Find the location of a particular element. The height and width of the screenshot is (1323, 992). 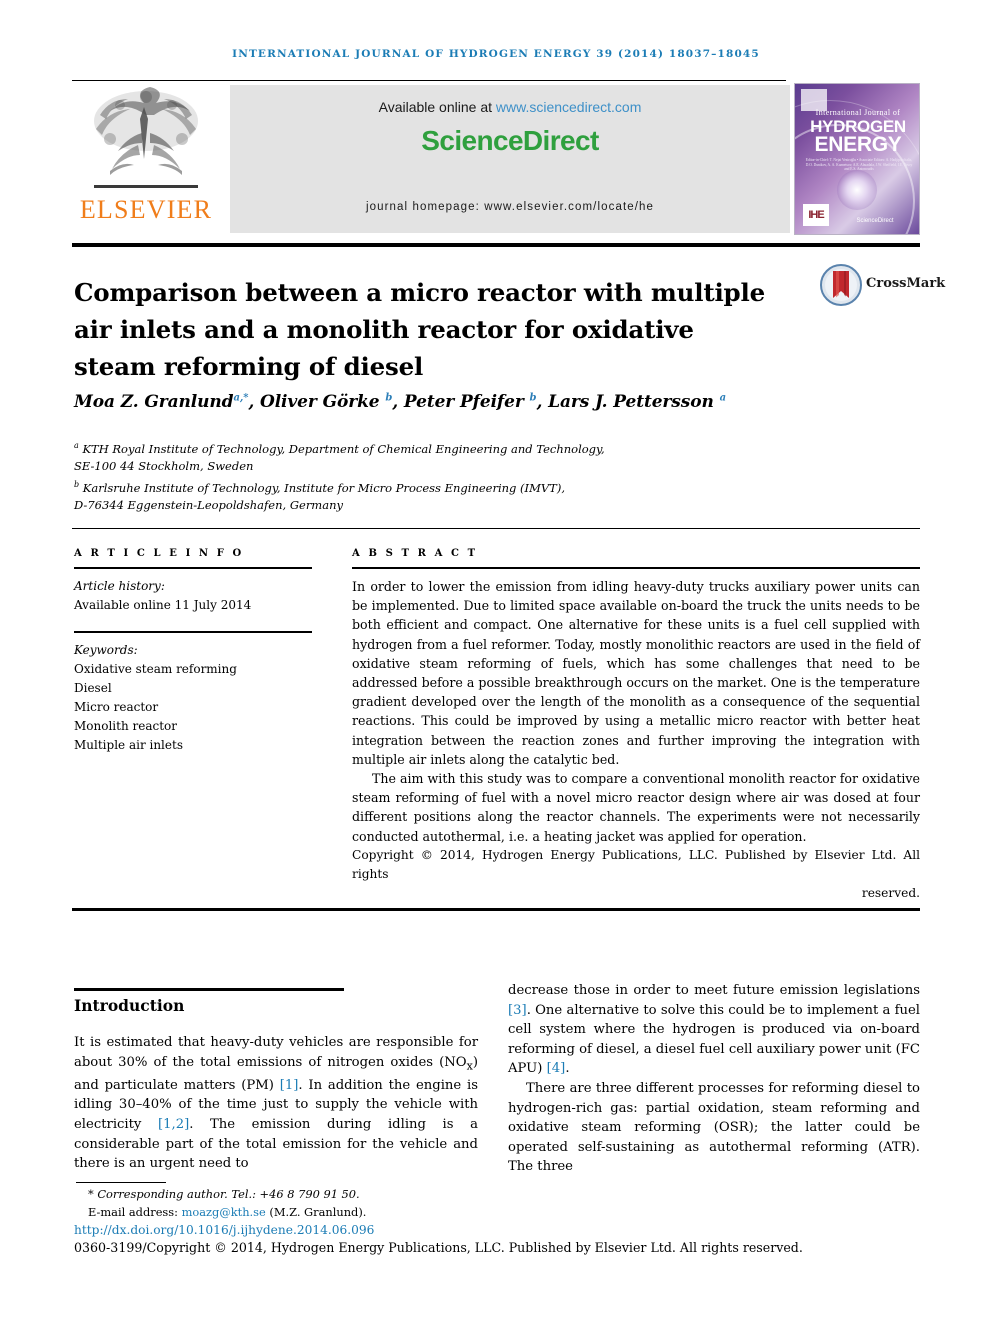

citation-link: [1,2] is located at coordinates (173, 1124).